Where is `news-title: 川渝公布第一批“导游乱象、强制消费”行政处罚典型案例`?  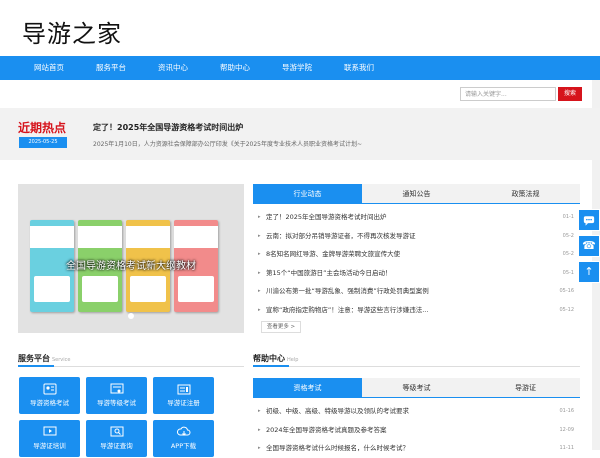 news-title: 川渝公布第一批“导游乱象、强制消费”行政处罚典型案例 is located at coordinates (347, 291).